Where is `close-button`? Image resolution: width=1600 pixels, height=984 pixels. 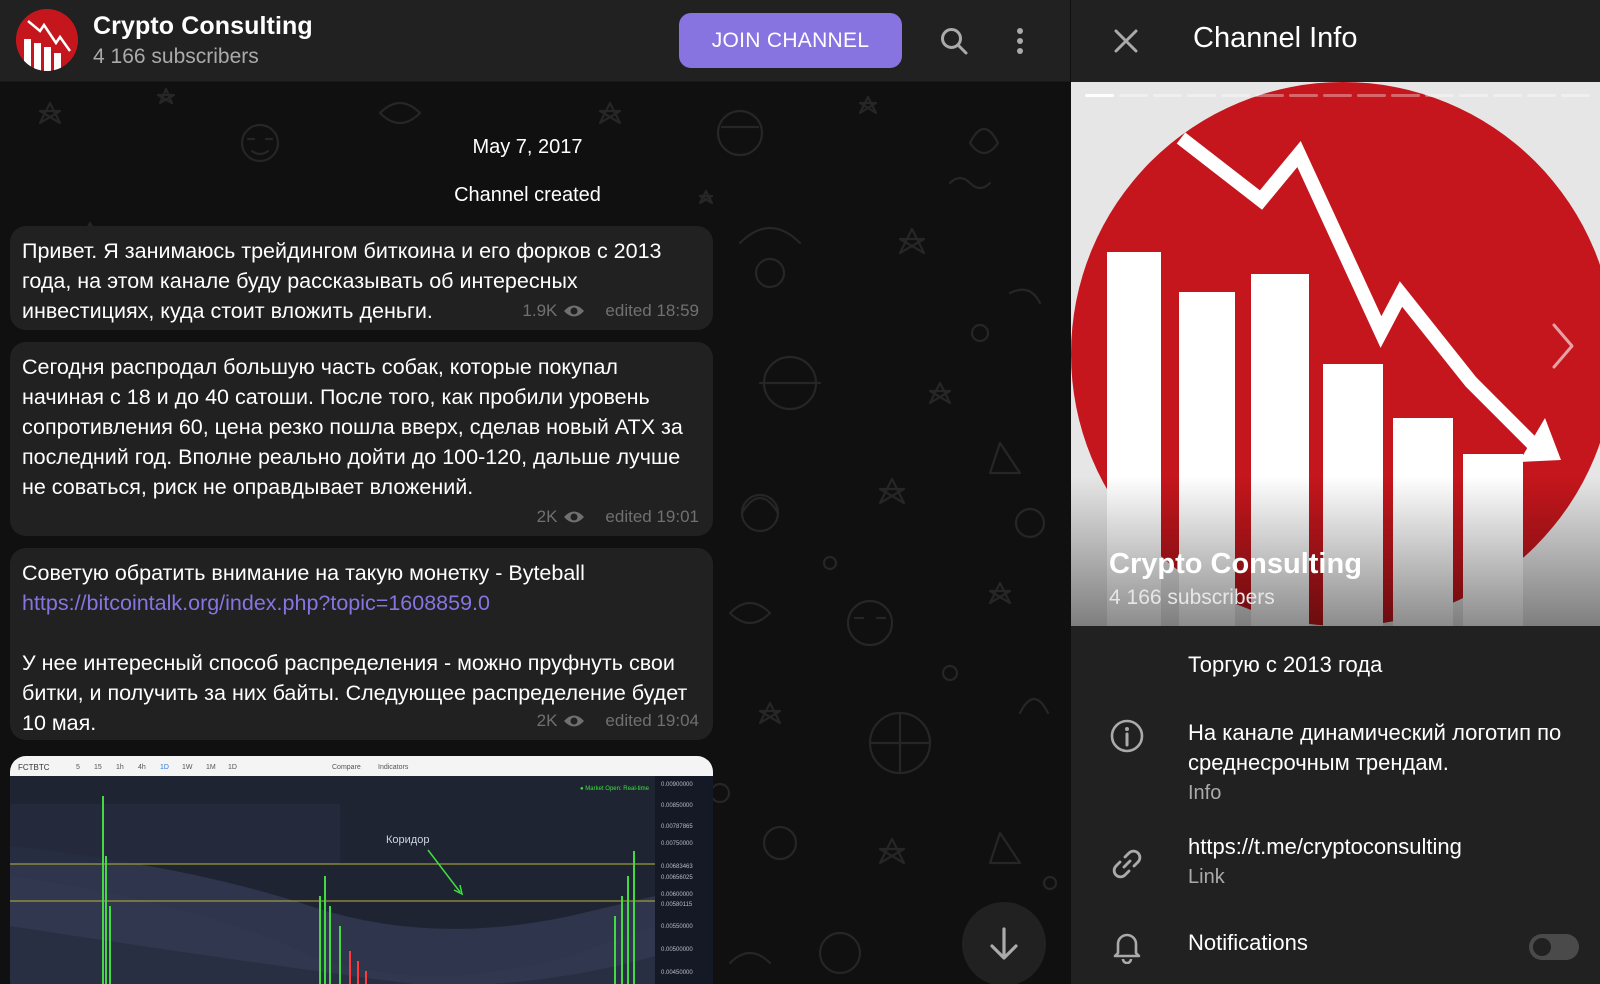 close-button is located at coordinates (1126, 41).